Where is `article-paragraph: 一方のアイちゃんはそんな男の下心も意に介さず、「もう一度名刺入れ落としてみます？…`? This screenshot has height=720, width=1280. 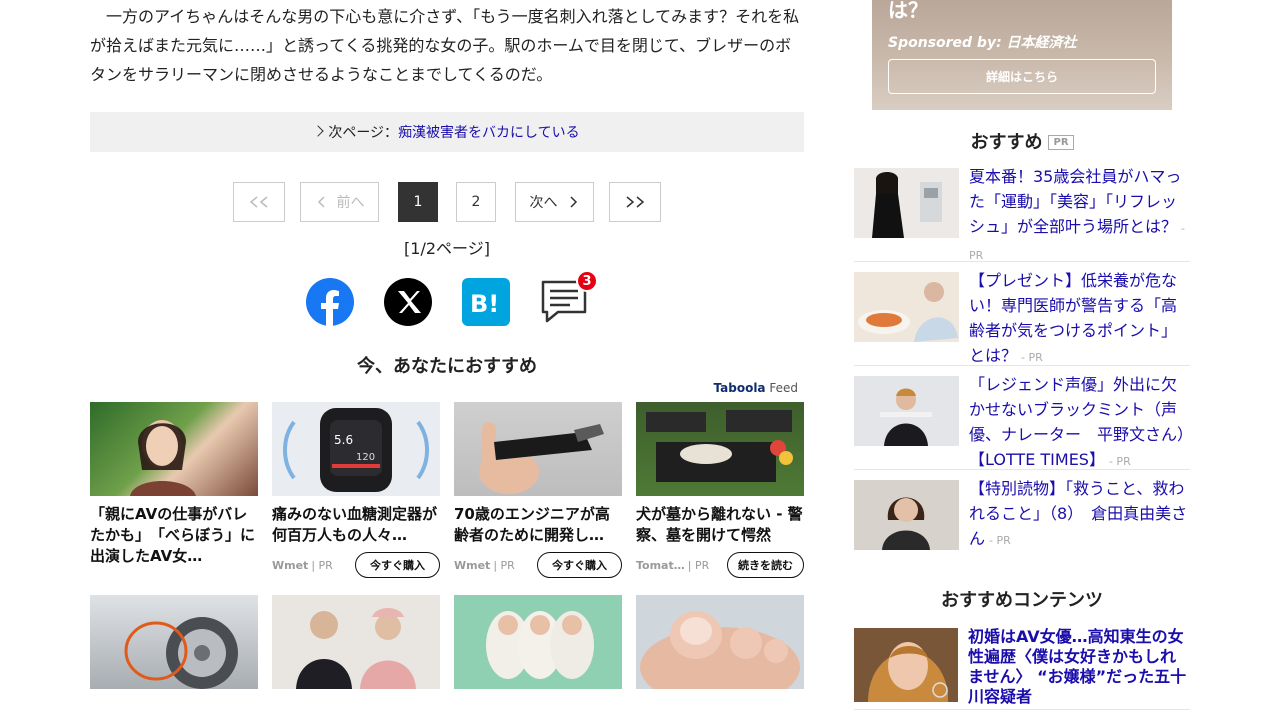
article-paragraph: 一方のアイちゃんはそんな男の下心も意に介さず、「もう一度名刺入れ落としてみます？… is located at coordinates (445, 45).